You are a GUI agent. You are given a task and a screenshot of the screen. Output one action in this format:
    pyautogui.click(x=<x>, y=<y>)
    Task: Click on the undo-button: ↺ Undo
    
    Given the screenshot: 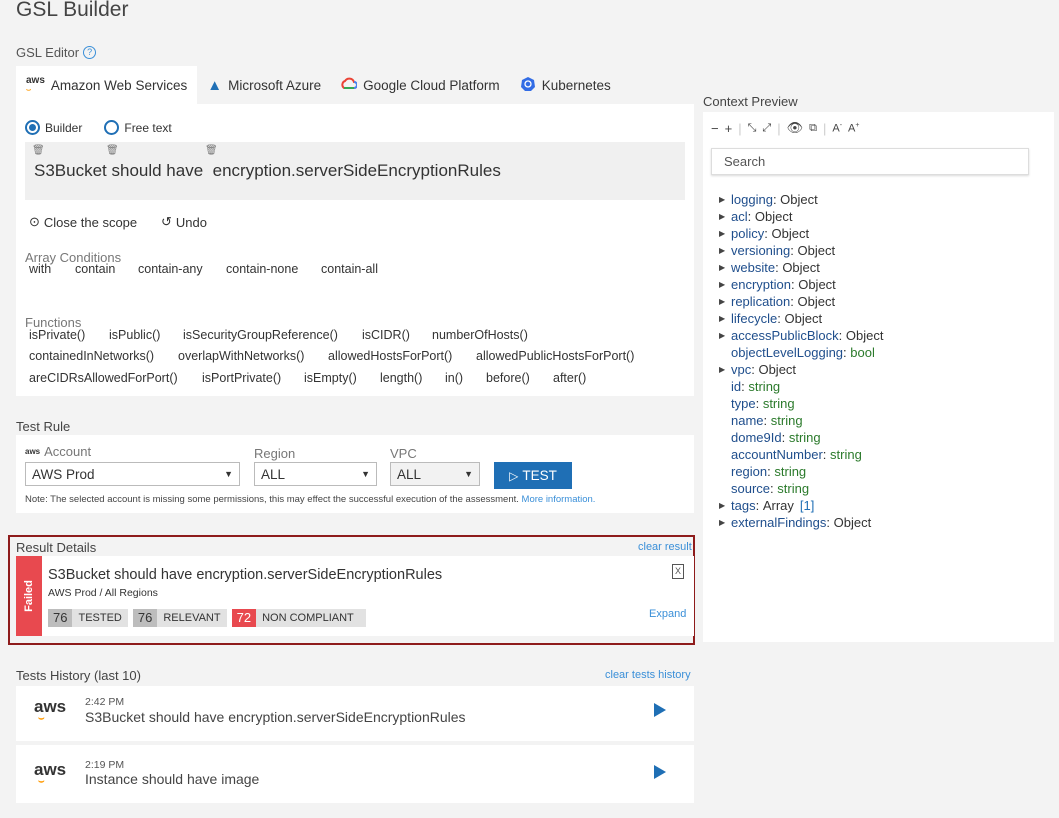 What is the action you would take?
    pyautogui.click(x=184, y=222)
    